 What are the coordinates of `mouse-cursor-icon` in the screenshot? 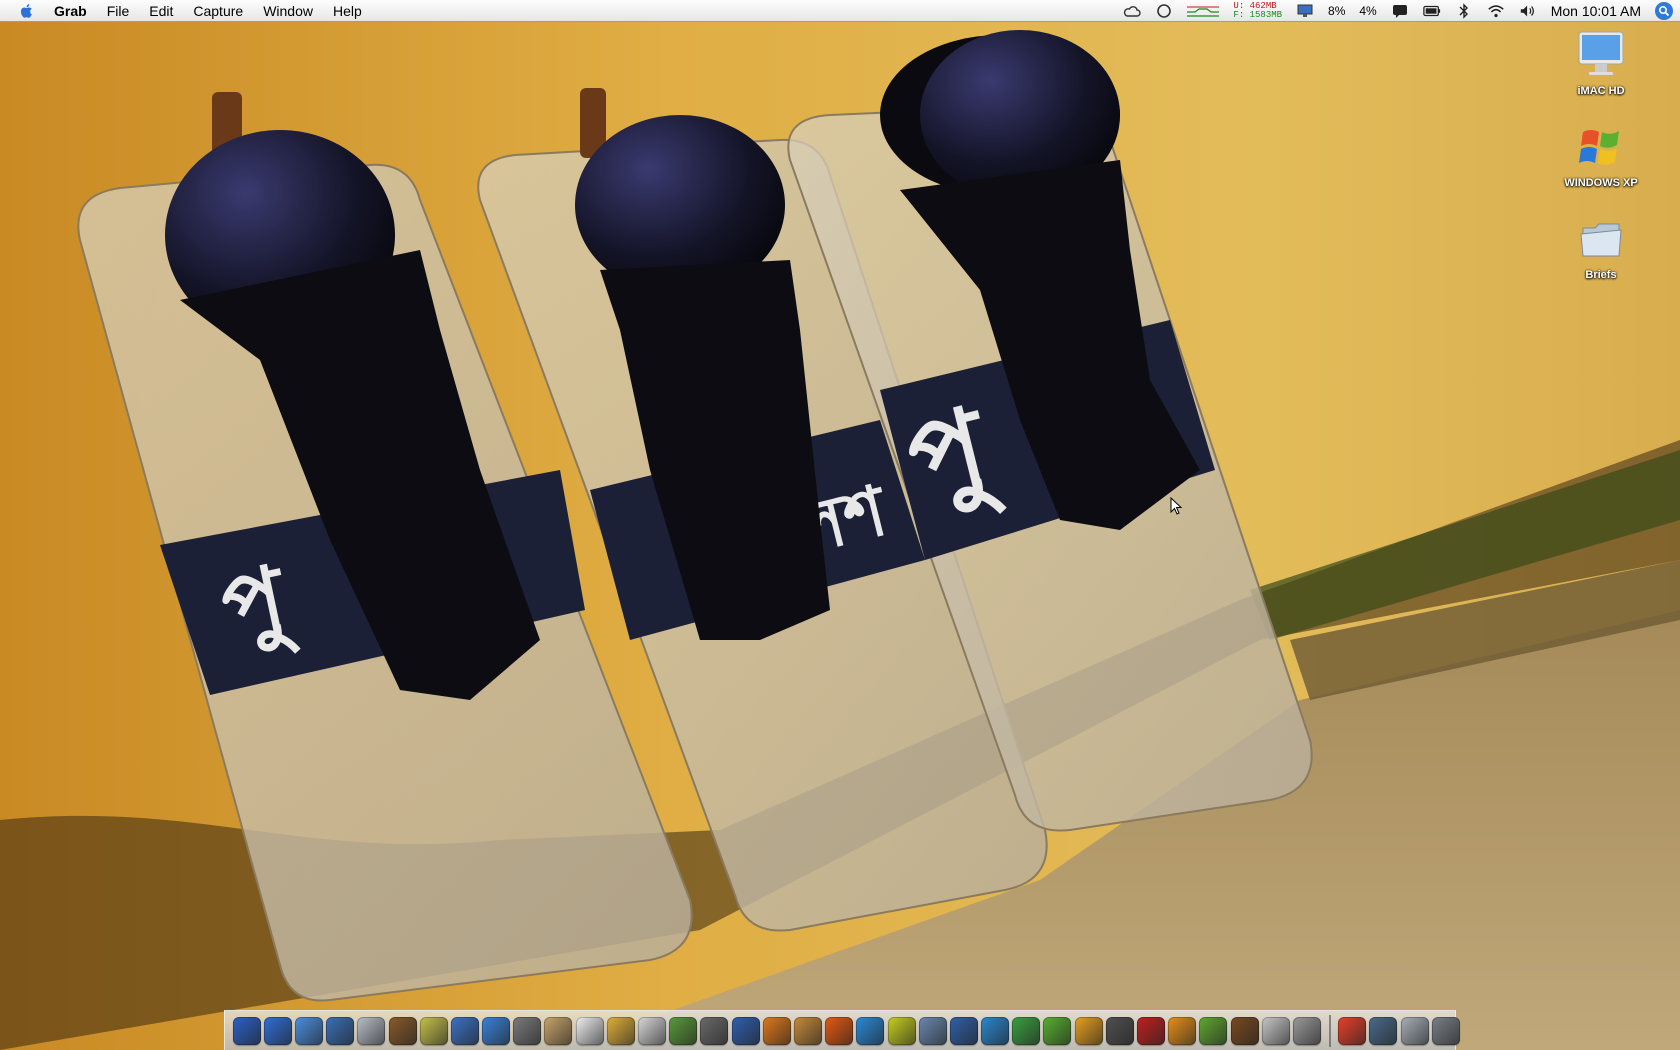 It's located at (1176, 506).